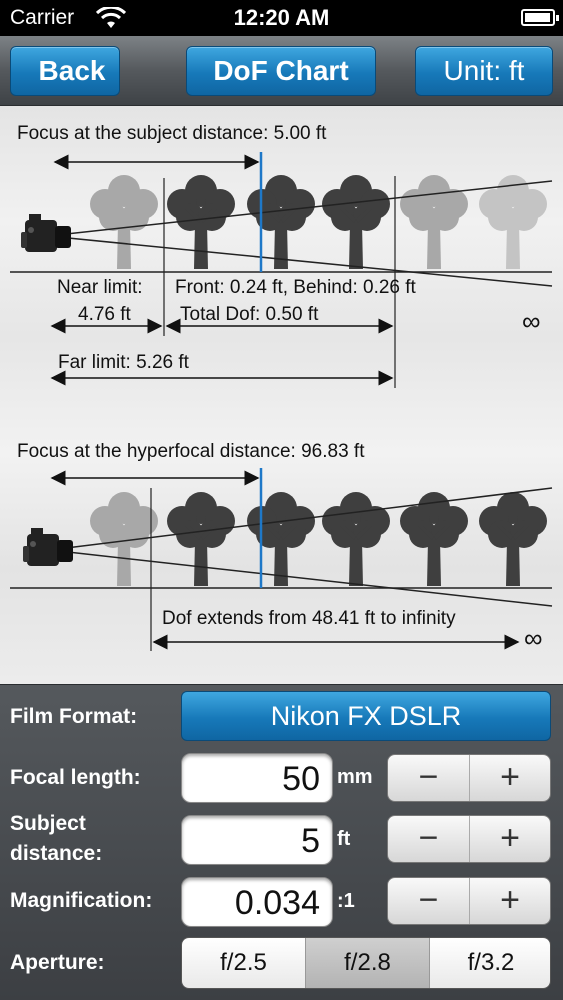  What do you see at coordinates (124, 362) in the screenshot?
I see `far-limit-text: Far limit: 5.26 ft` at bounding box center [124, 362].